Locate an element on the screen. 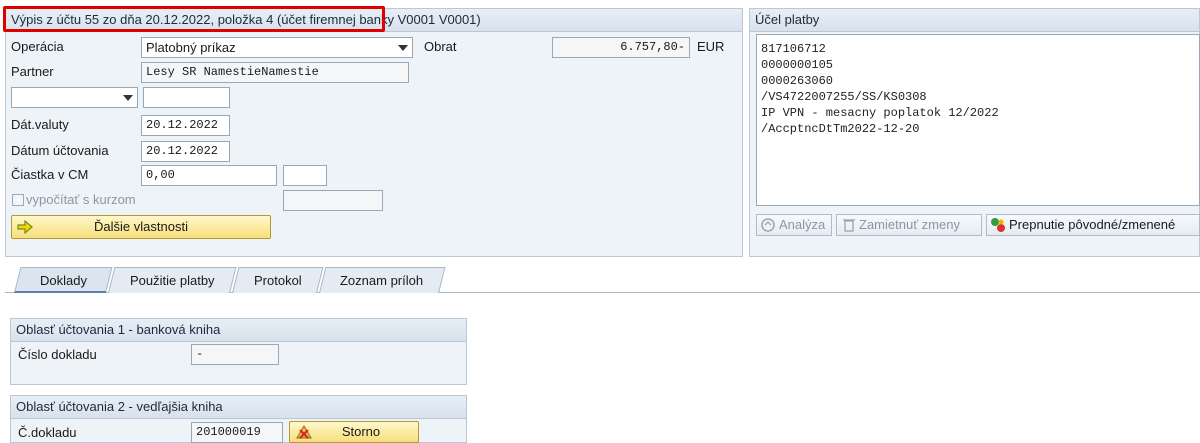 The image size is (1200, 443). ucel-line: /AccptncDtTm2022-12-20 is located at coordinates (840, 129).